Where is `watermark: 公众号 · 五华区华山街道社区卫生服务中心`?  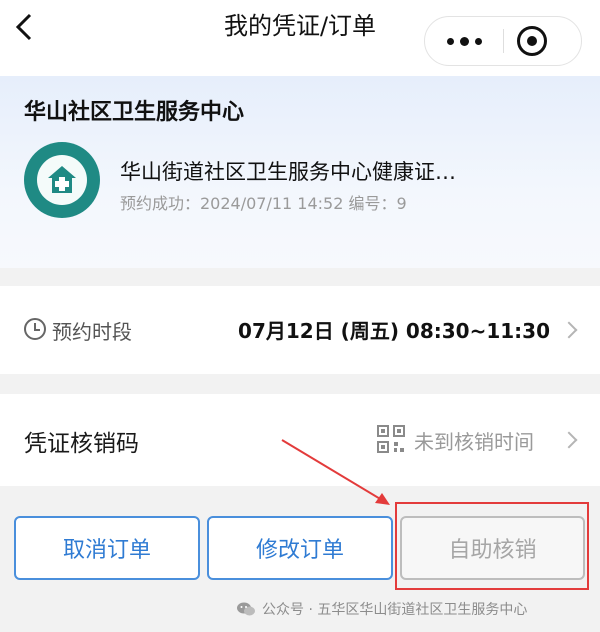 watermark: 公众号 · 五华区华山街道社区卫生服务中心 is located at coordinates (381, 609).